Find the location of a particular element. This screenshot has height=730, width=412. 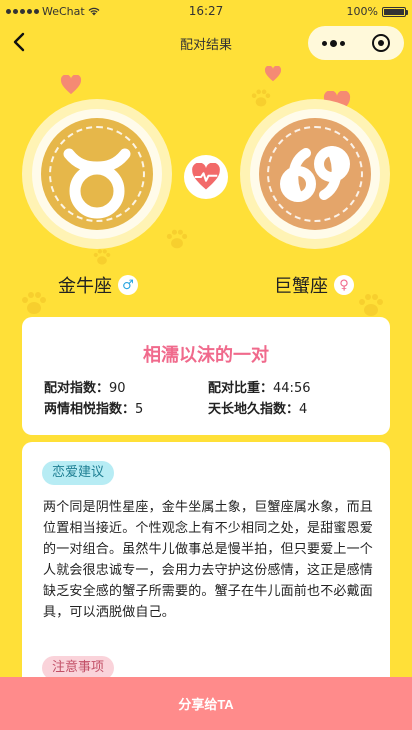

status-bar: WeChat 16:27 100% is located at coordinates (206, 11).